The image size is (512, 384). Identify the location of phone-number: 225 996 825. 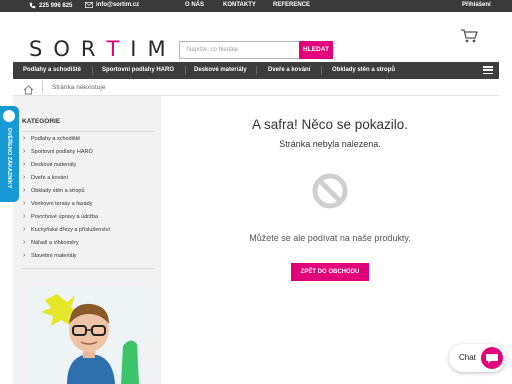
(56, 5).